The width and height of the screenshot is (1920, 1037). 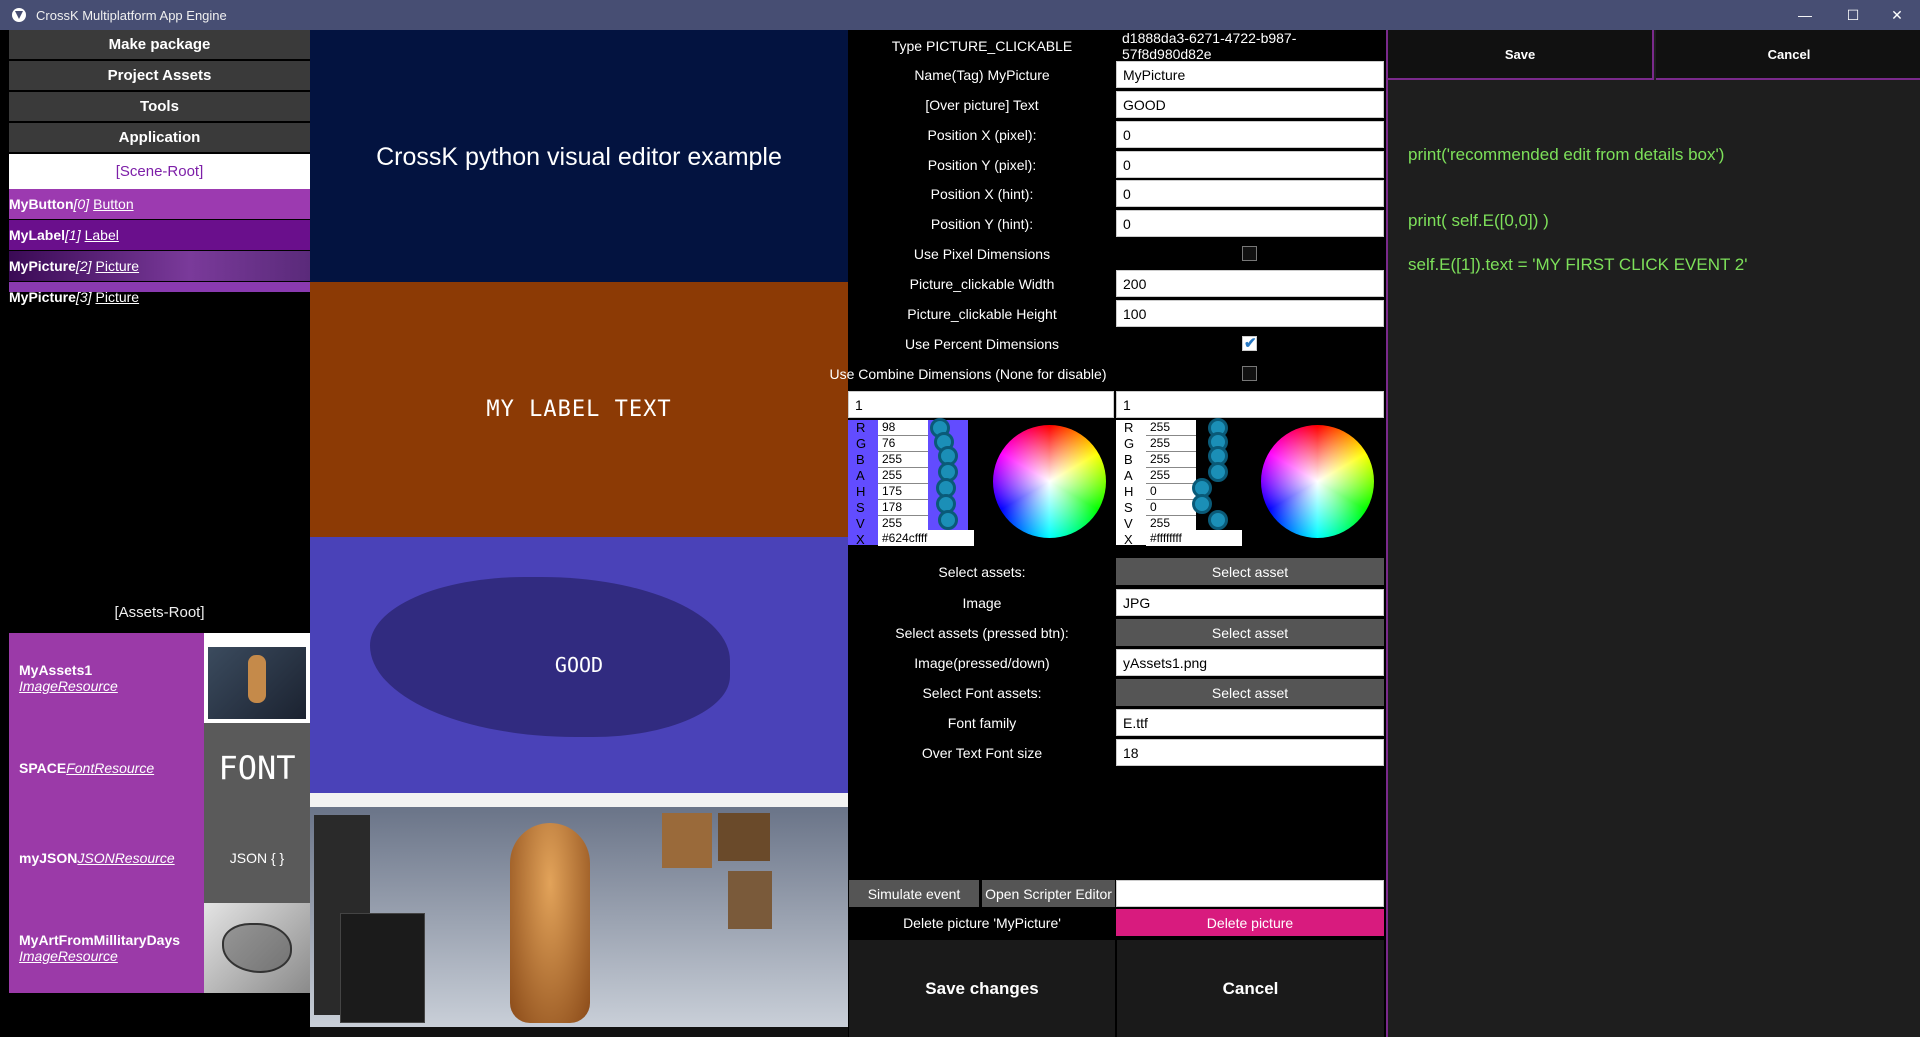 What do you see at coordinates (1250, 893) in the screenshot?
I see `scripter-field` at bounding box center [1250, 893].